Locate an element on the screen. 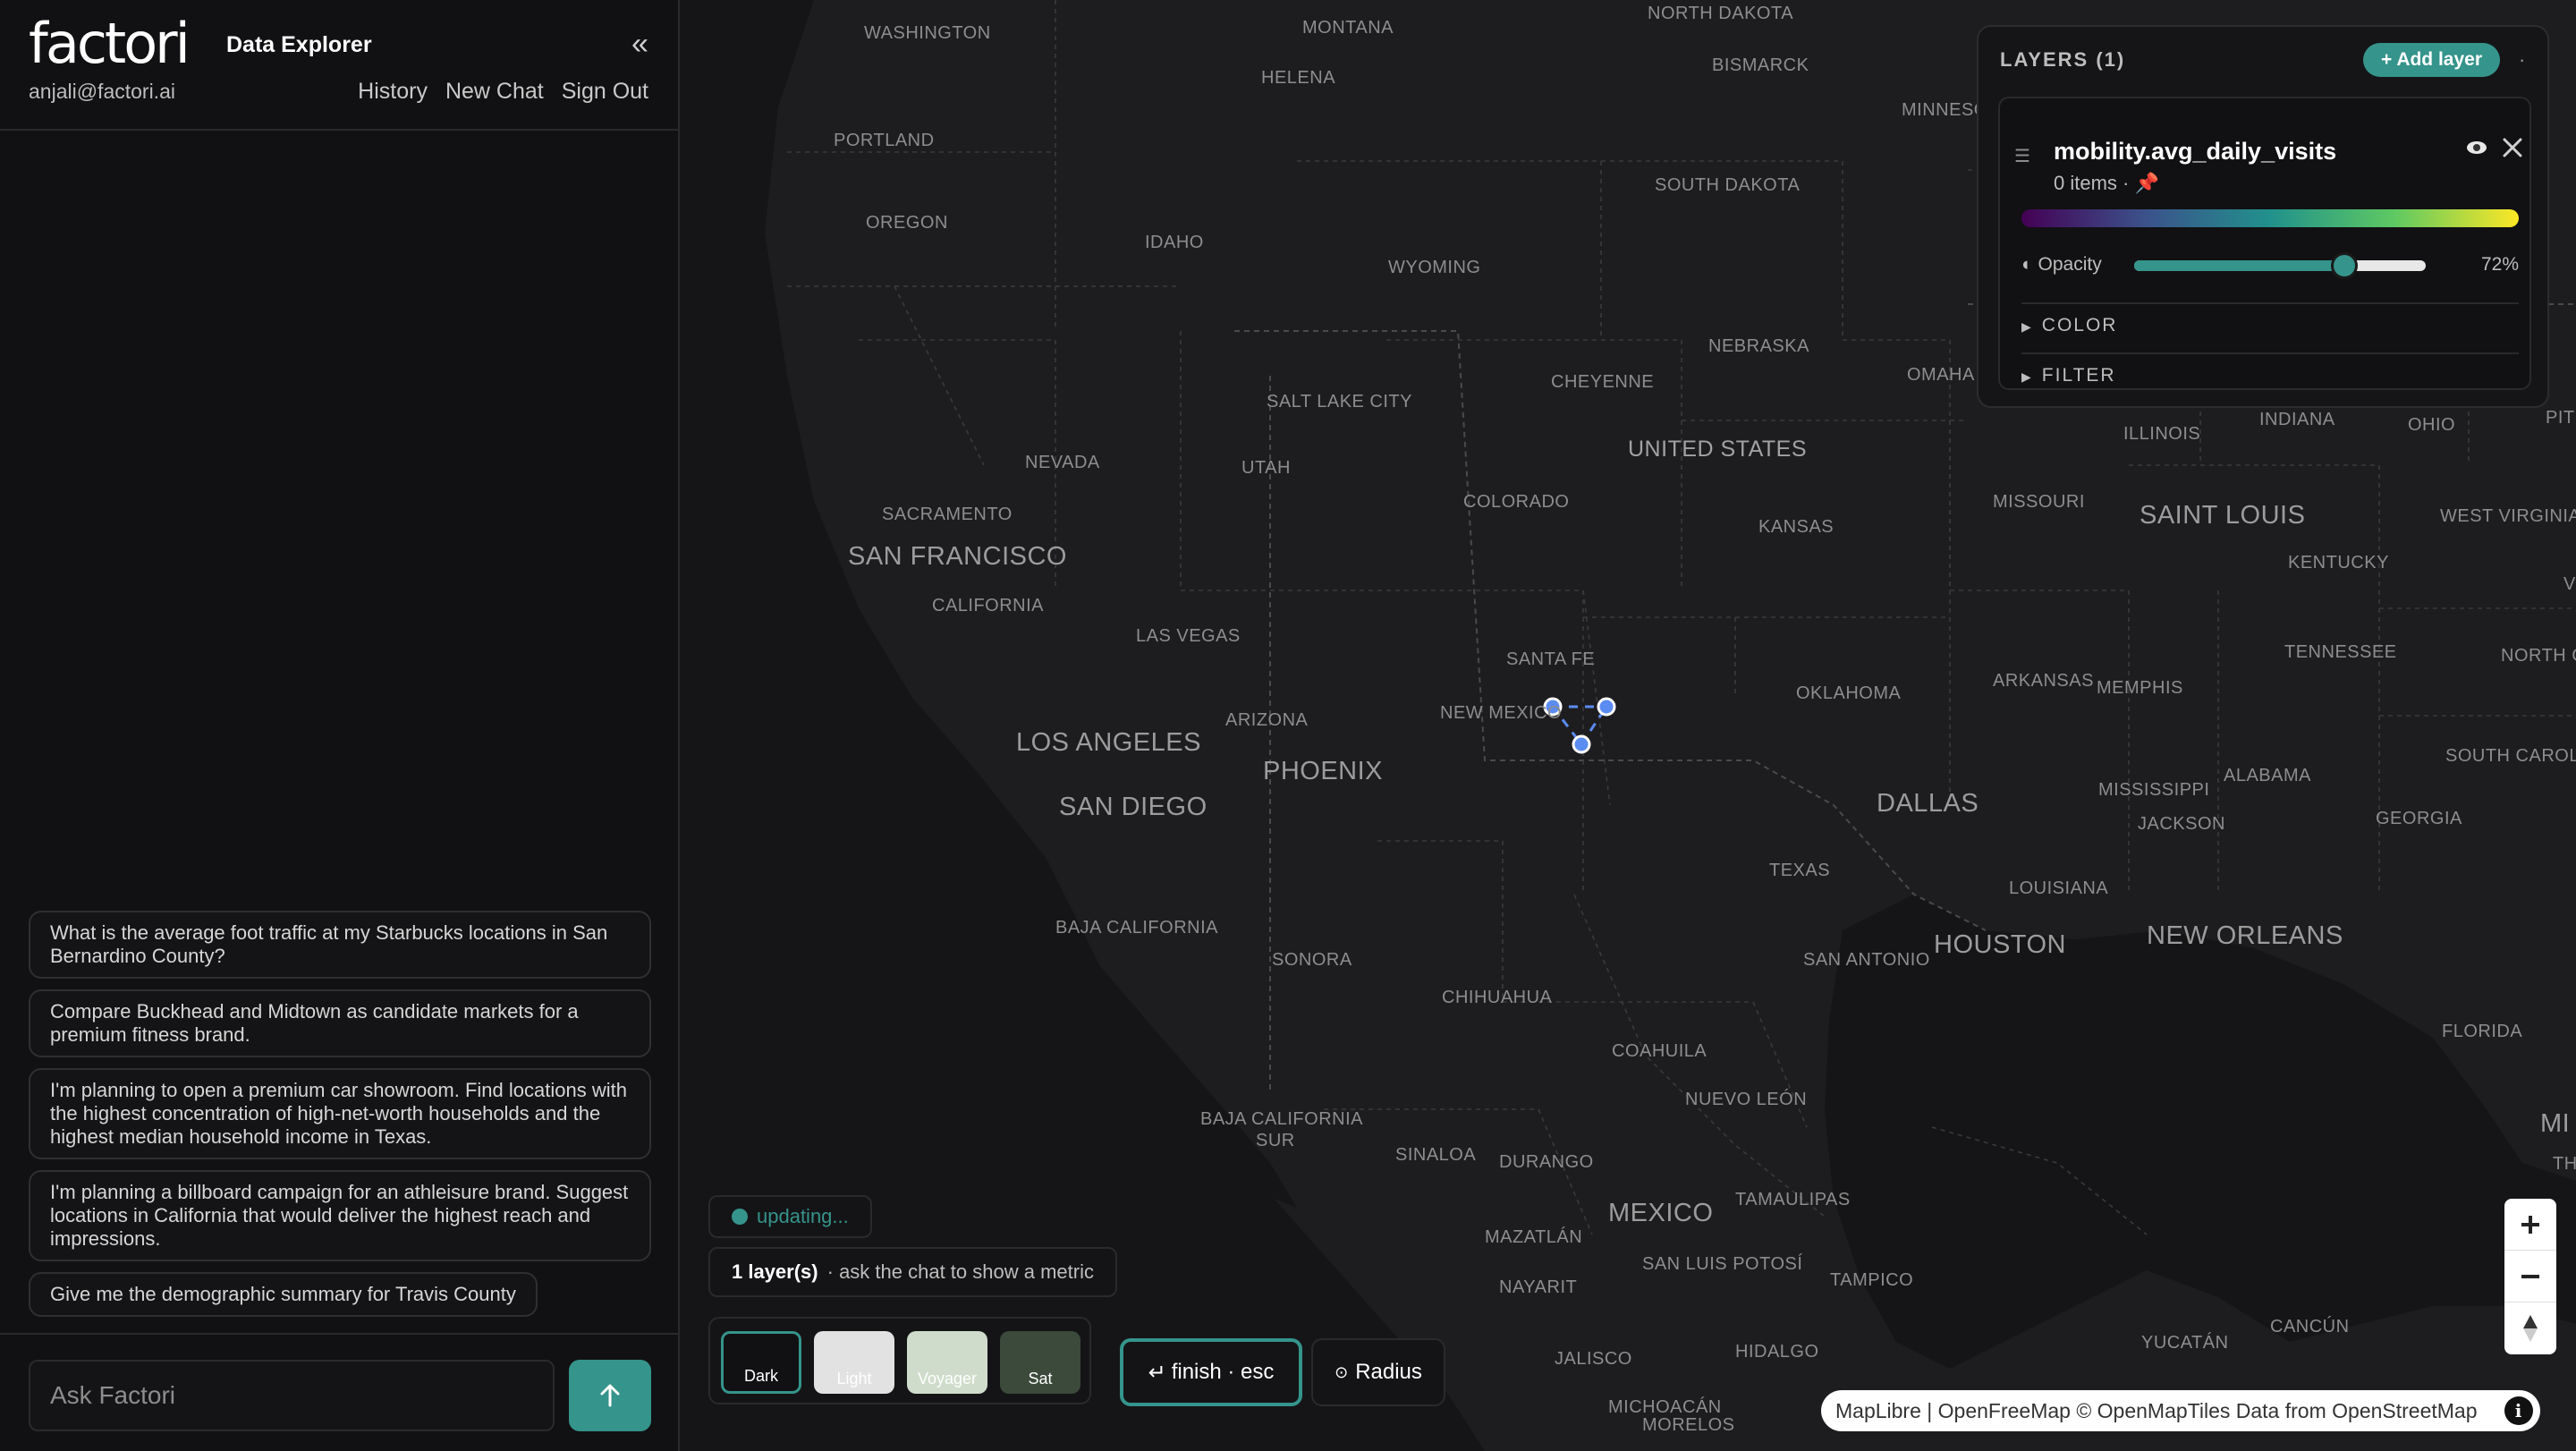 The height and width of the screenshot is (1451, 2576). visibility-toggle is located at coordinates (2476, 150).